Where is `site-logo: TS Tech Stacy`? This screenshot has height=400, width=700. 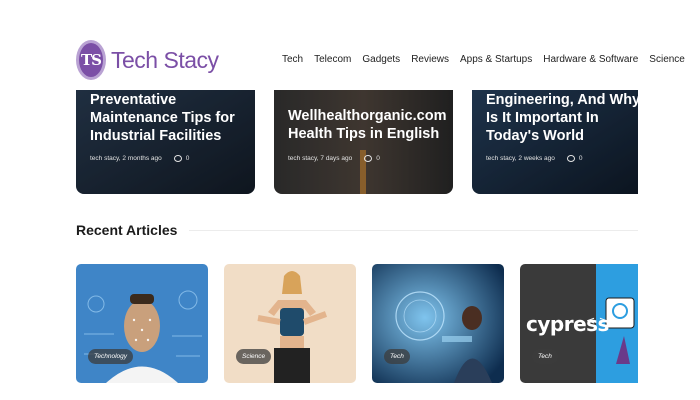
site-logo: TS Tech Stacy is located at coordinates (147, 60).